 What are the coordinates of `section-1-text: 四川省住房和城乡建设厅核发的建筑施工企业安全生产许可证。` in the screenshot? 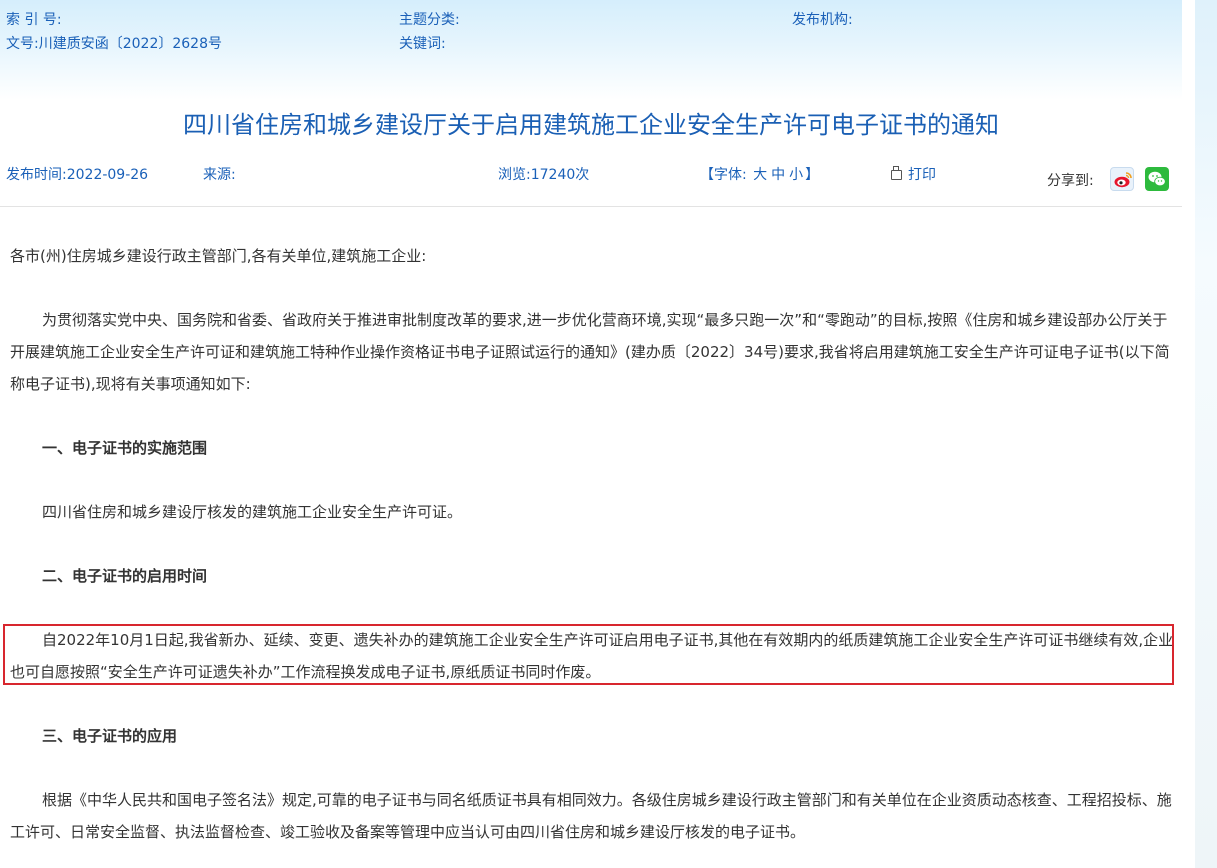 It's located at (252, 512).